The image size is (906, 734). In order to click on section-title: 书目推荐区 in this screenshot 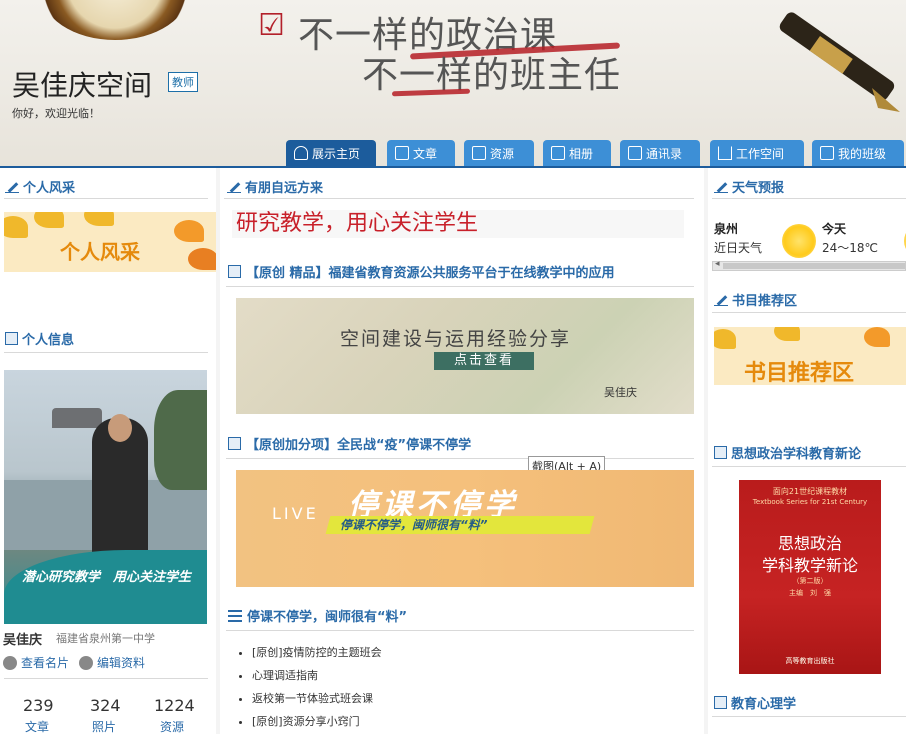, I will do `click(765, 301)`.